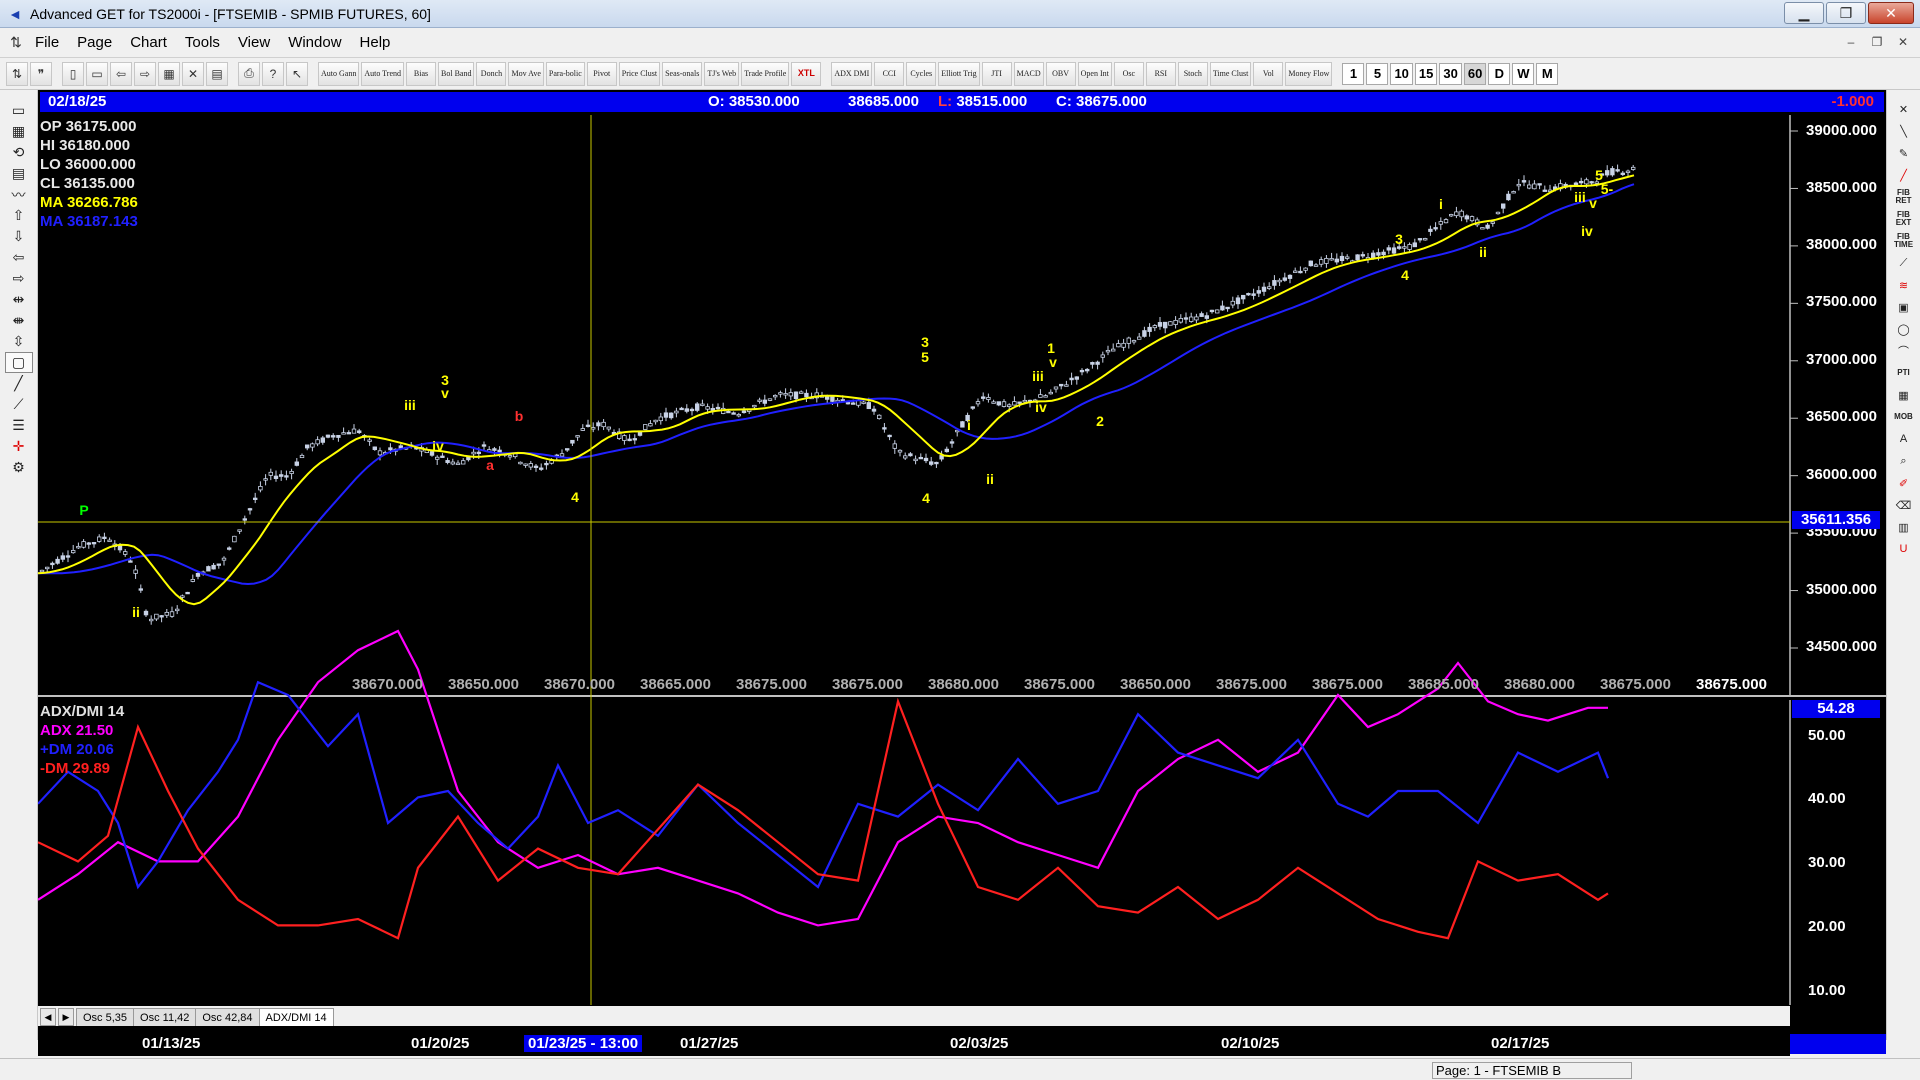 The height and width of the screenshot is (1080, 1920). What do you see at coordinates (73, 73) in the screenshot?
I see `new-page-icon: ▯` at bounding box center [73, 73].